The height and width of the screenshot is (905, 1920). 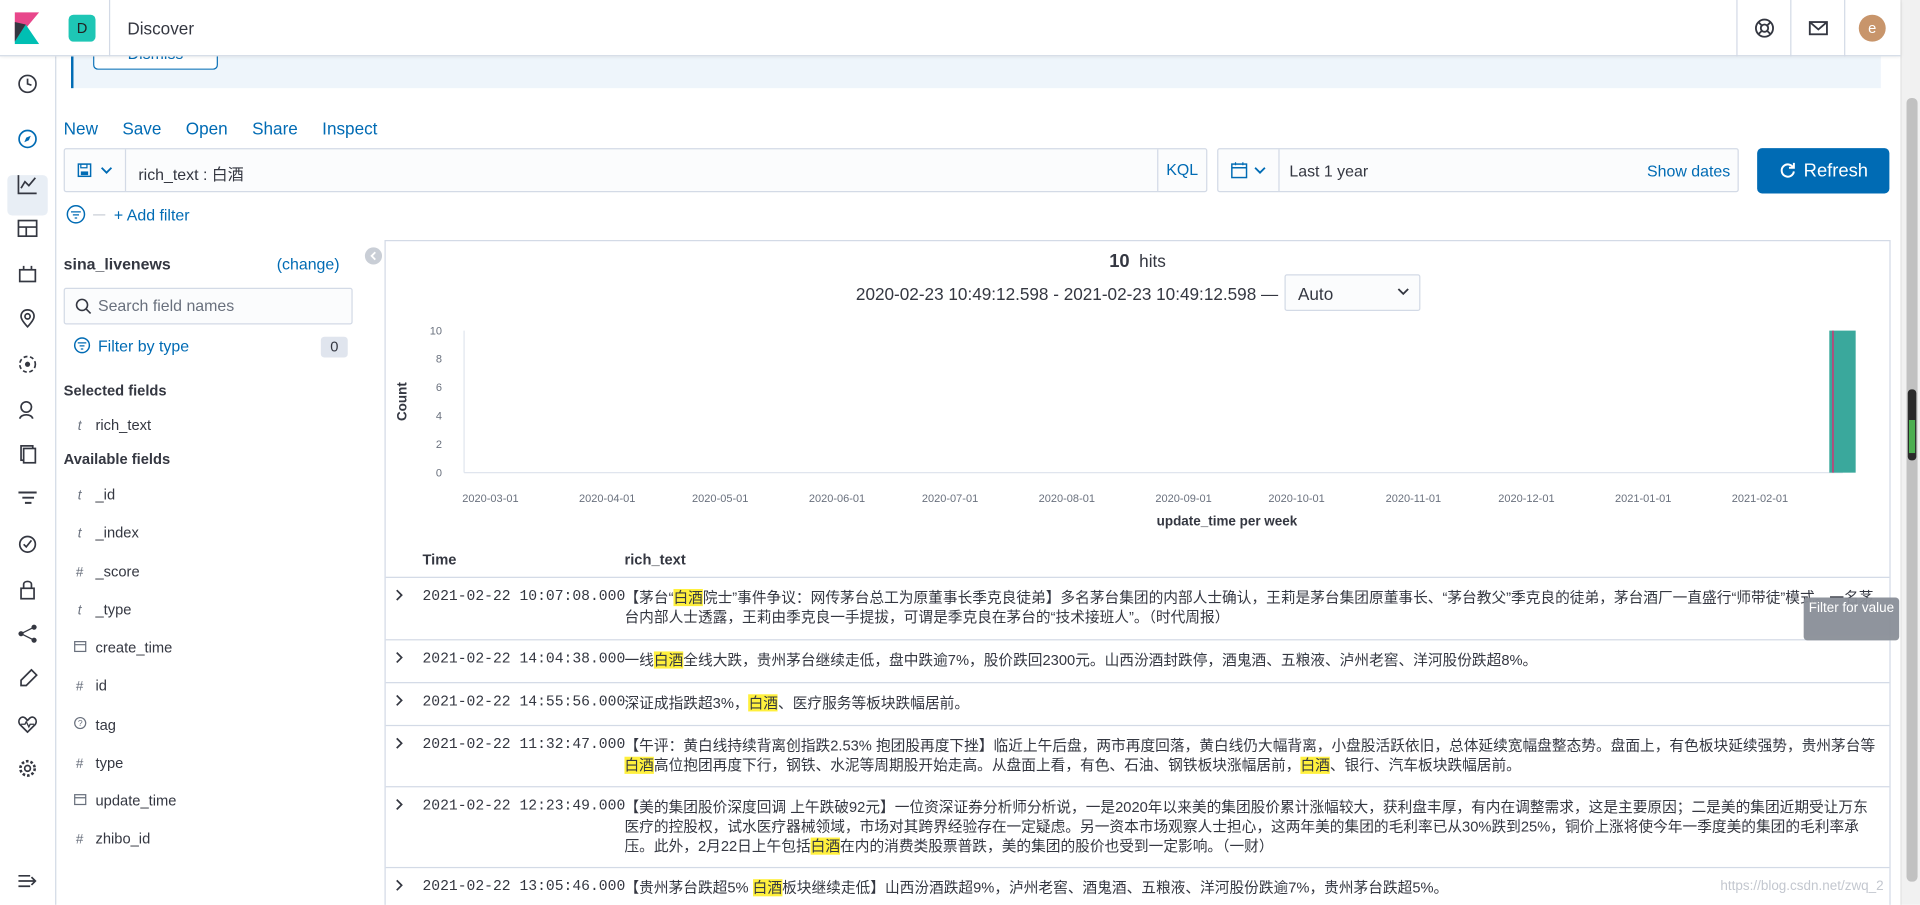 What do you see at coordinates (27, 83) in the screenshot?
I see `recent-icon` at bounding box center [27, 83].